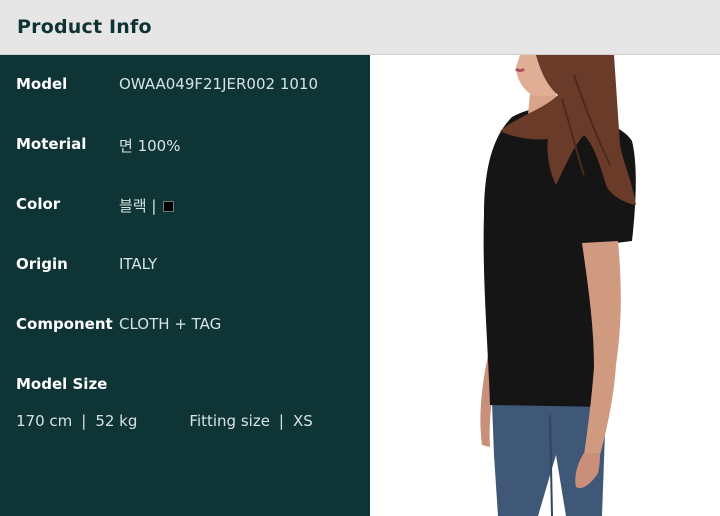 The height and width of the screenshot is (516, 720). I want to click on model-weight: 52 kg, so click(116, 421).